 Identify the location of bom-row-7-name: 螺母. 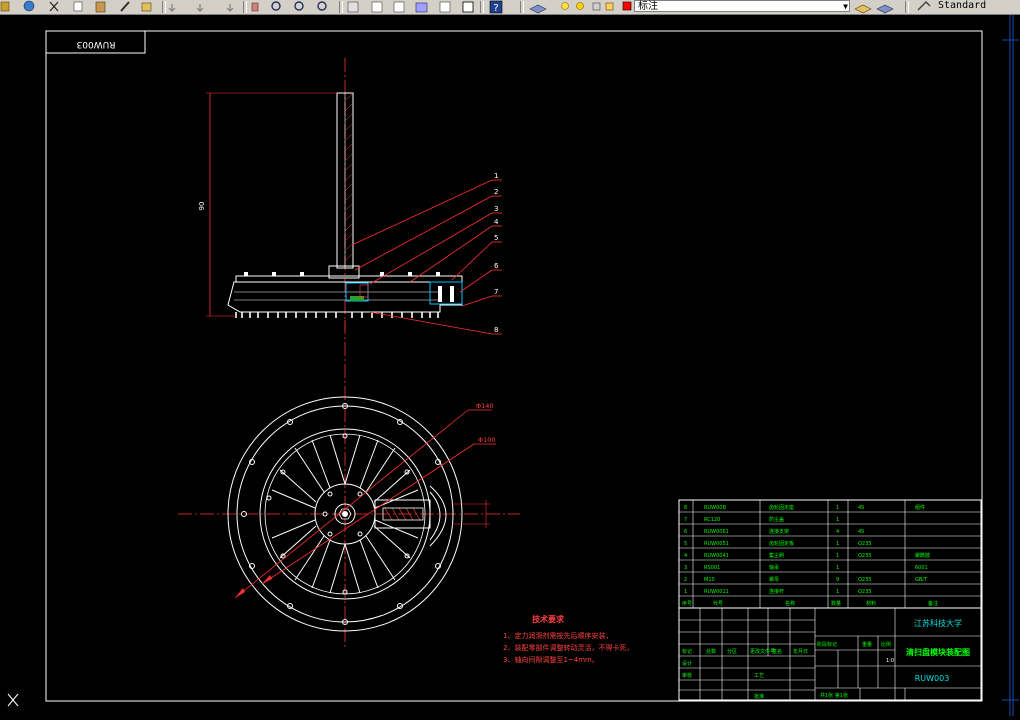
(774, 579).